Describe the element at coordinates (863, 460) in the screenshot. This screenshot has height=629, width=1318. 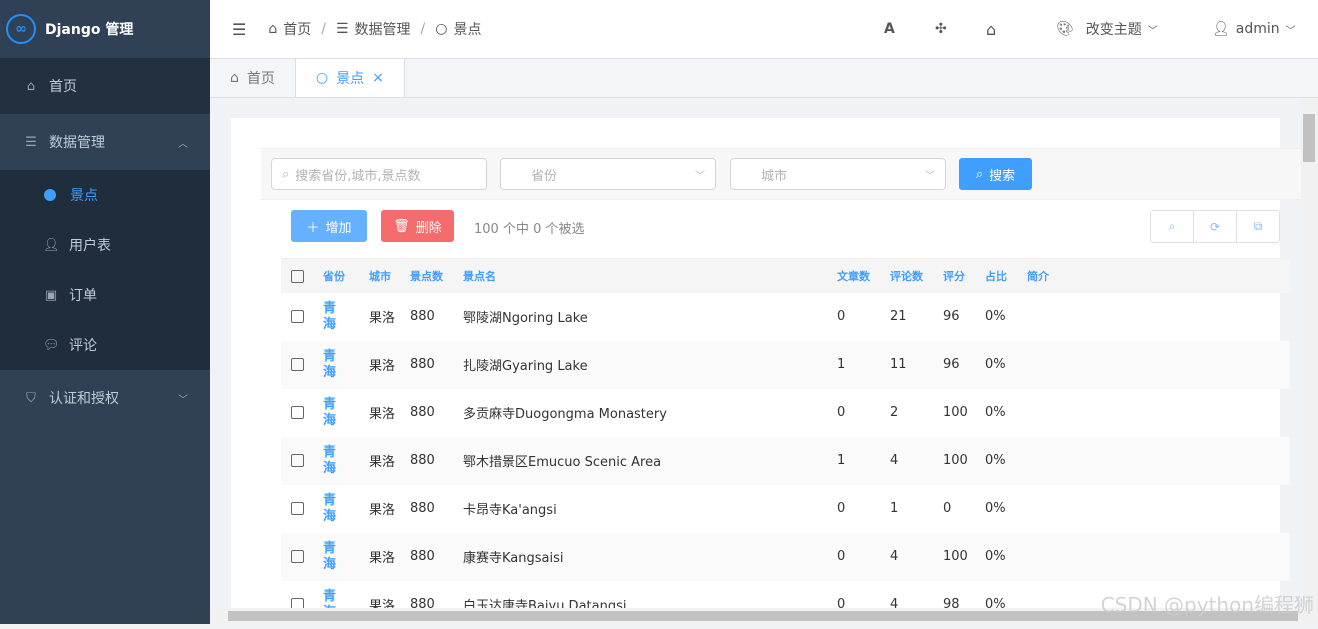
I see `table-cell: 1` at that location.